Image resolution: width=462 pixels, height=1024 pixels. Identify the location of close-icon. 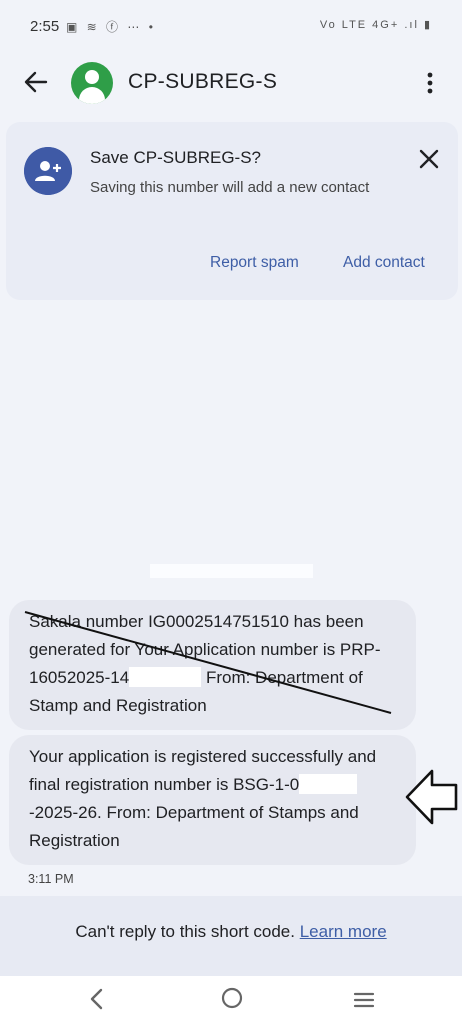
(429, 159).